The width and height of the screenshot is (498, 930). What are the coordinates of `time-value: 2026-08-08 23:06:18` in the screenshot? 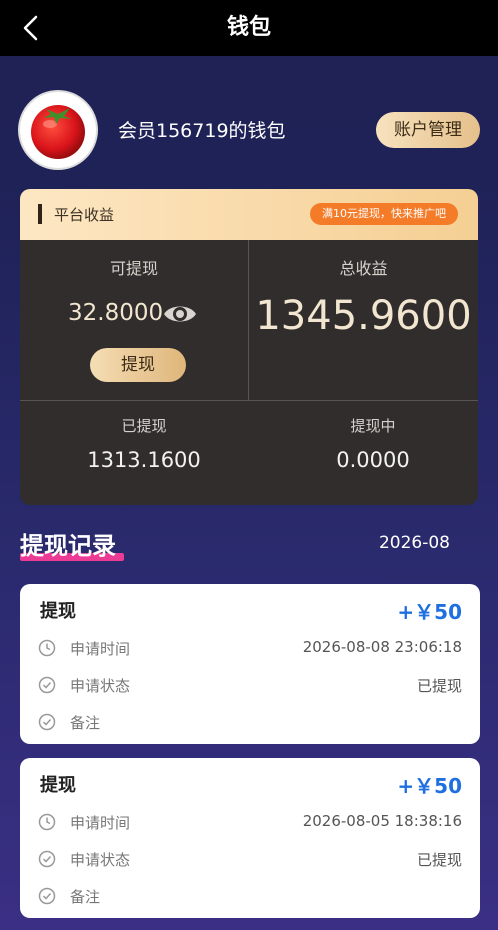 It's located at (382, 647).